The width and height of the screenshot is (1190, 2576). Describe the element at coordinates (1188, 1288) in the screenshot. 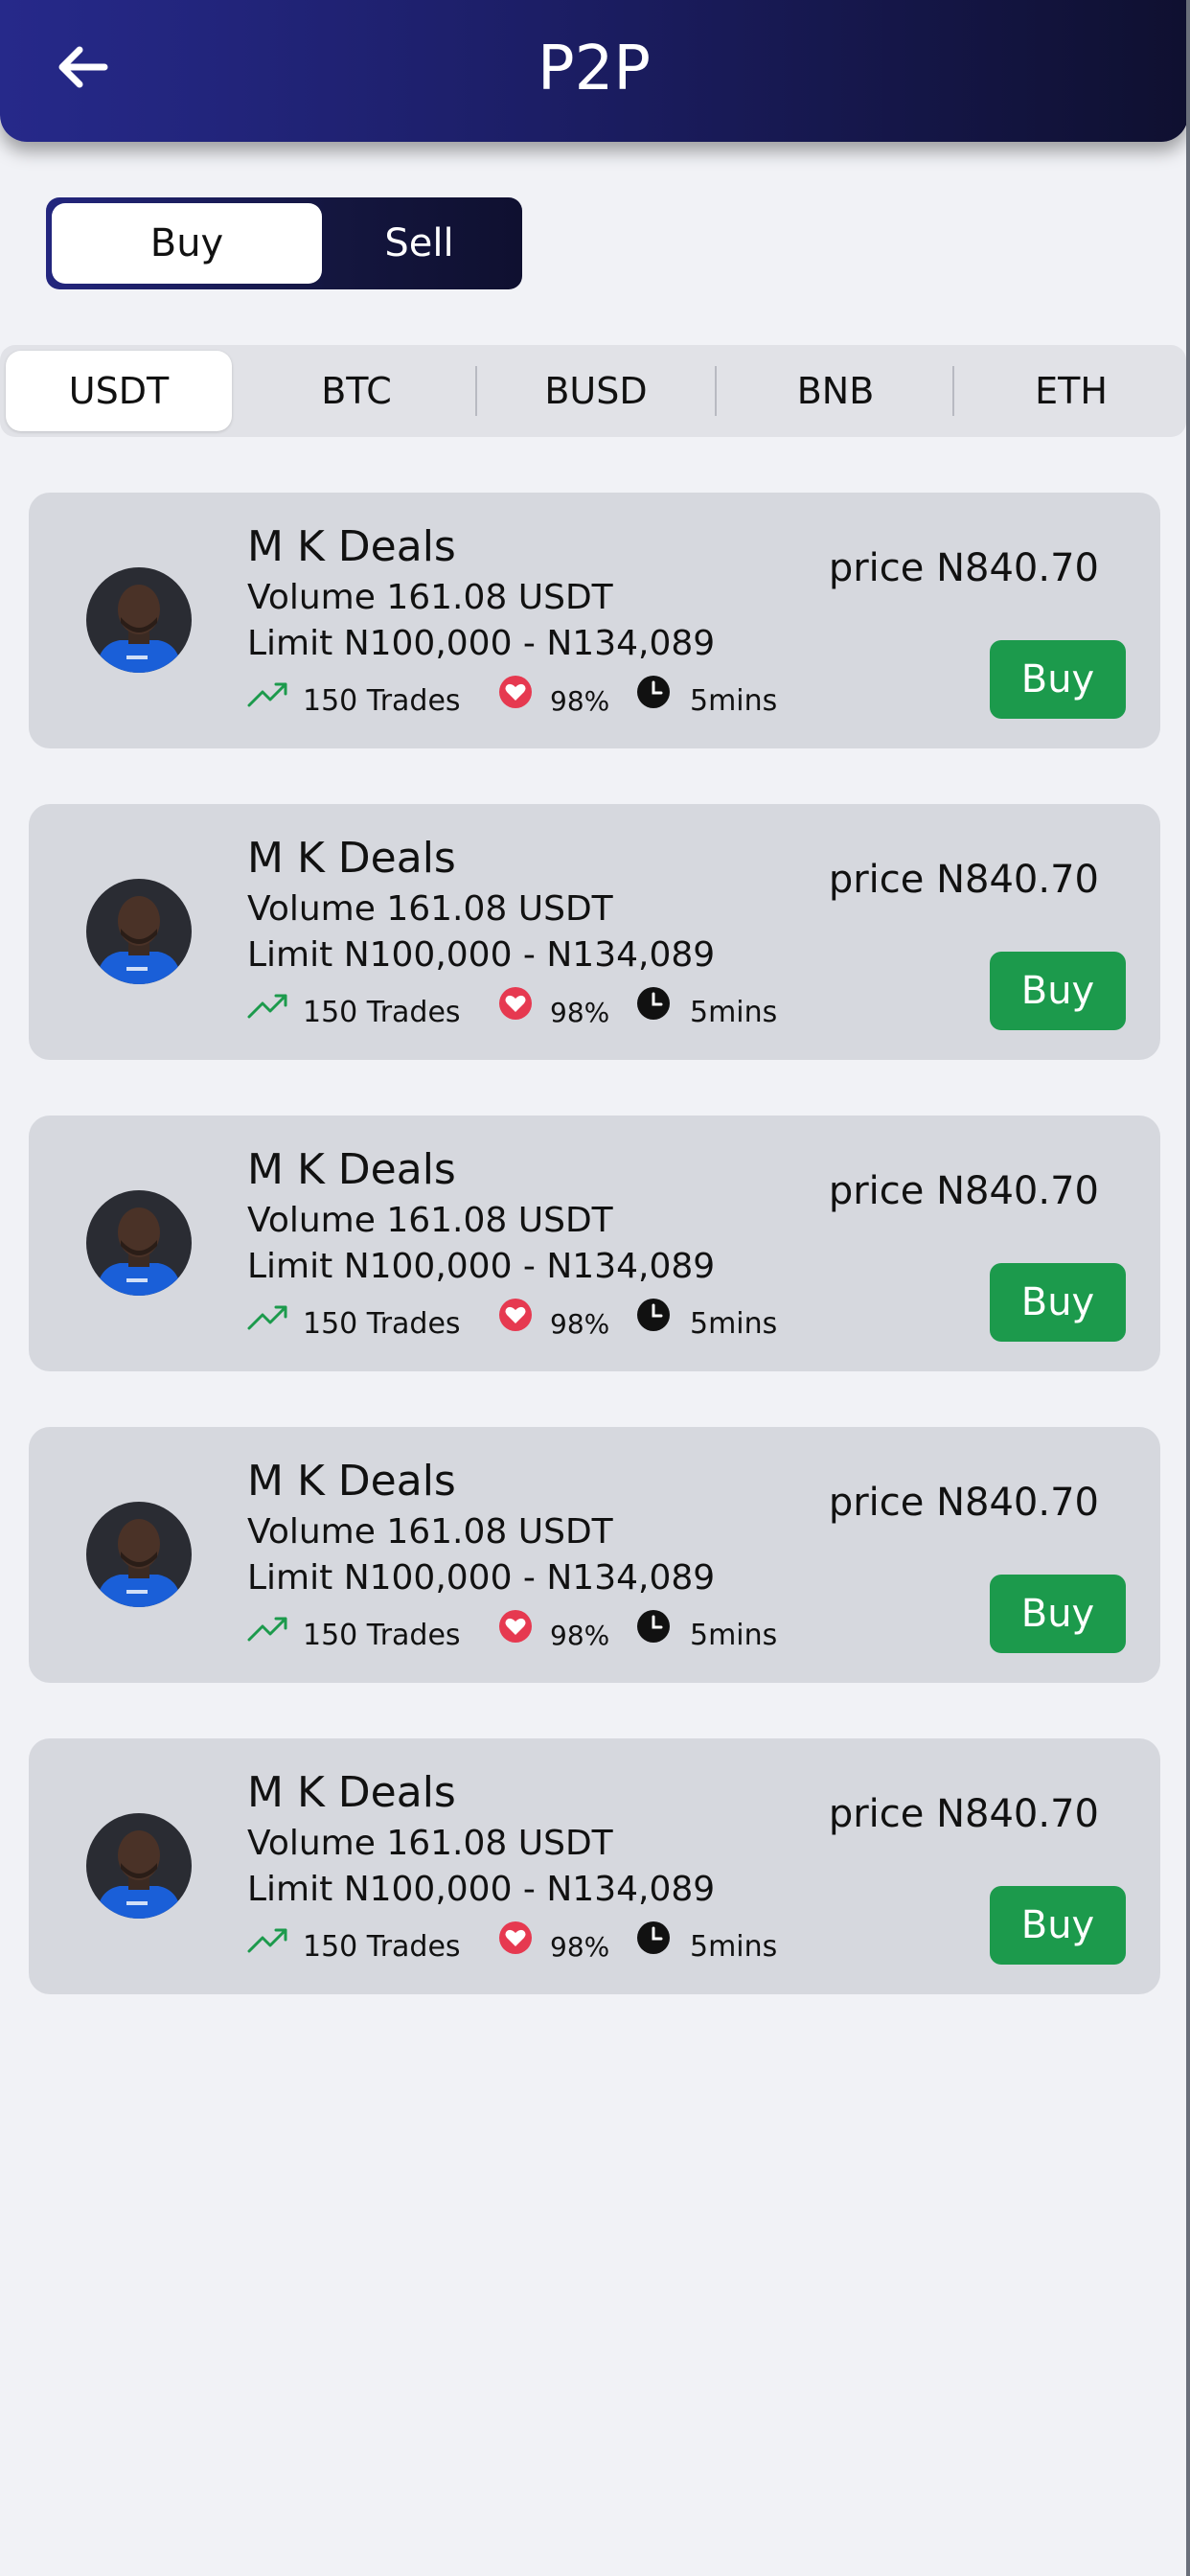

I see `scroll-edge` at that location.